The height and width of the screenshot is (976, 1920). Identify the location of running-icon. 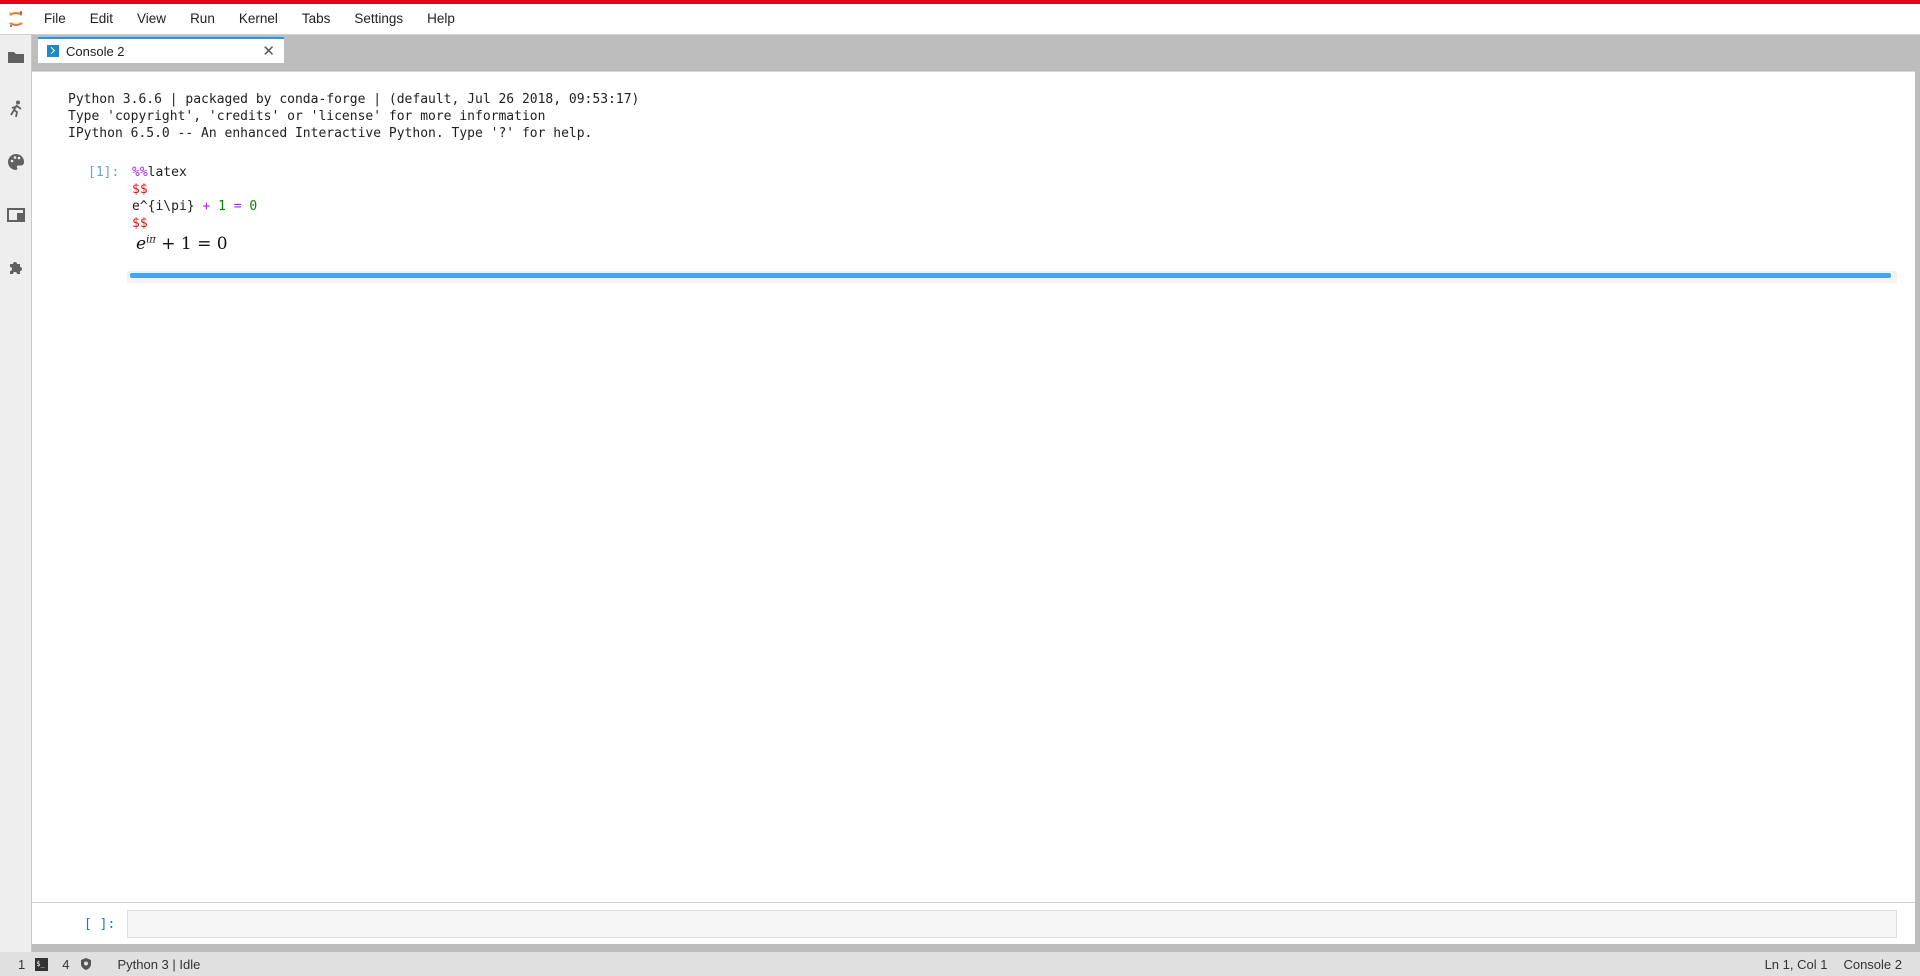
(16, 109).